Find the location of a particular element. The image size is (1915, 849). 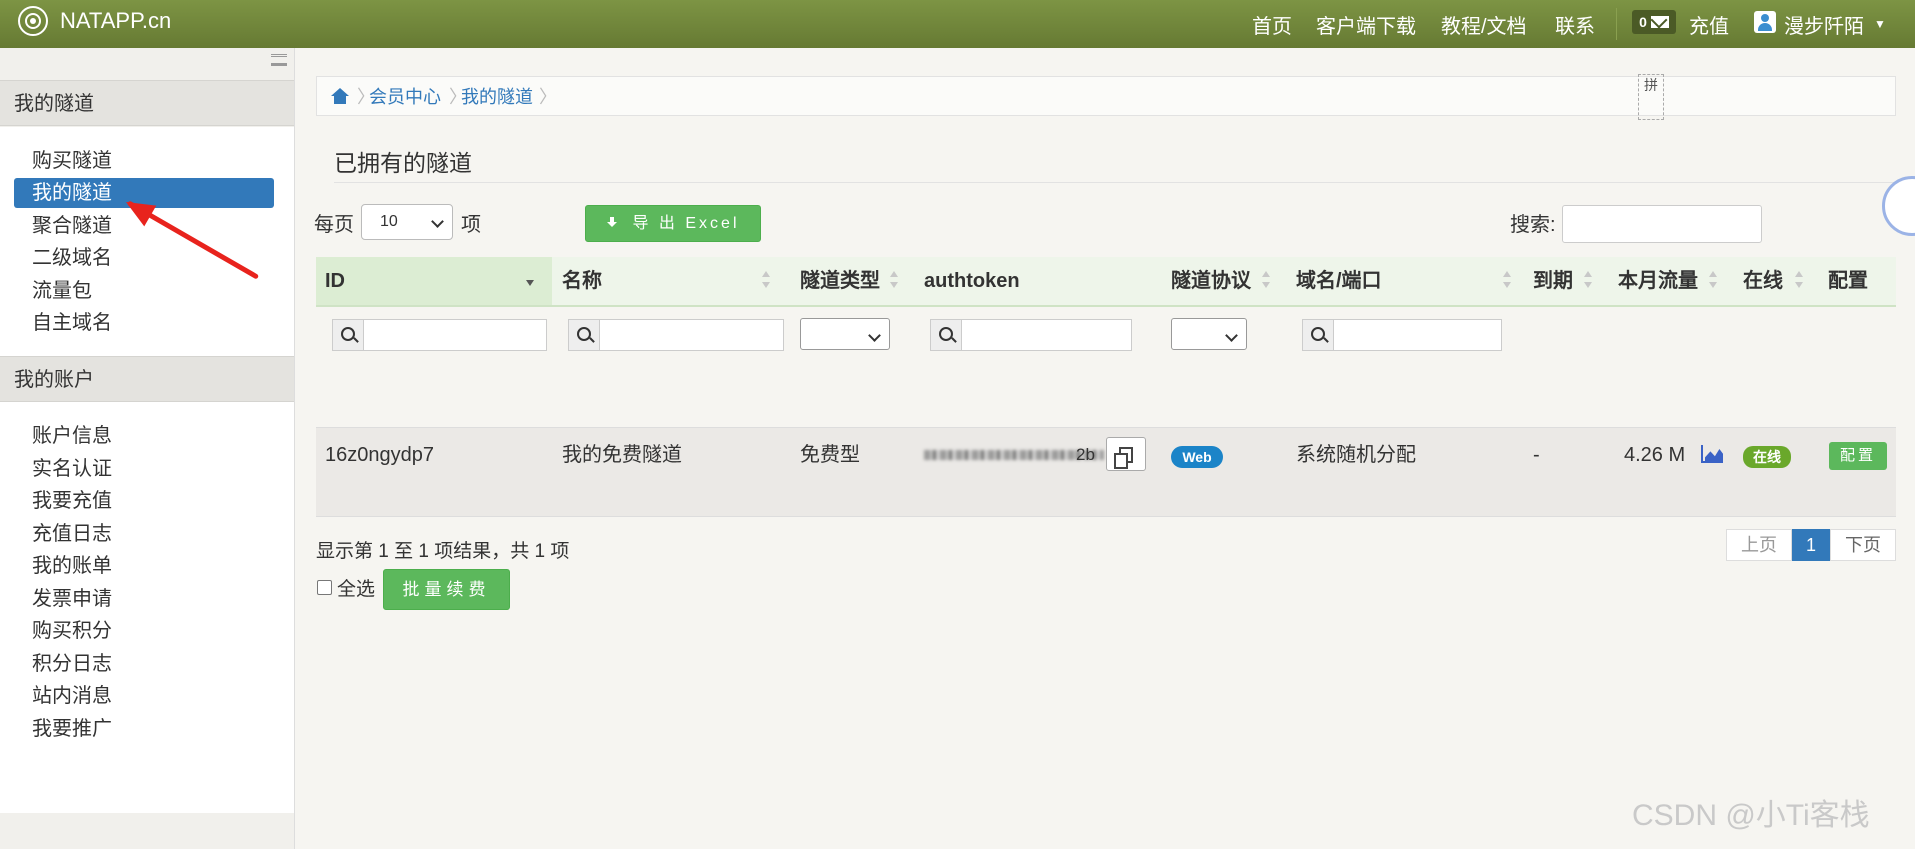

nav-home: 首页 is located at coordinates (1272, 24).